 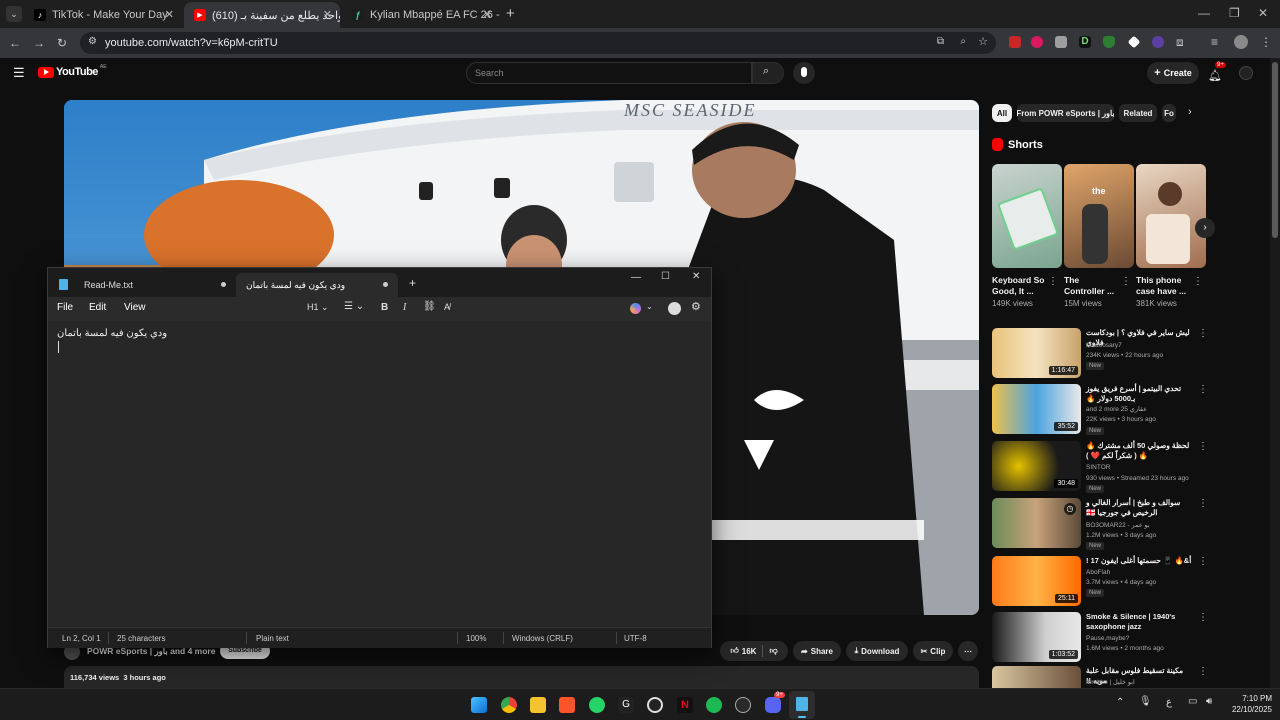 What do you see at coordinates (877, 651) in the screenshot?
I see `download-button: ⤓ Download` at bounding box center [877, 651].